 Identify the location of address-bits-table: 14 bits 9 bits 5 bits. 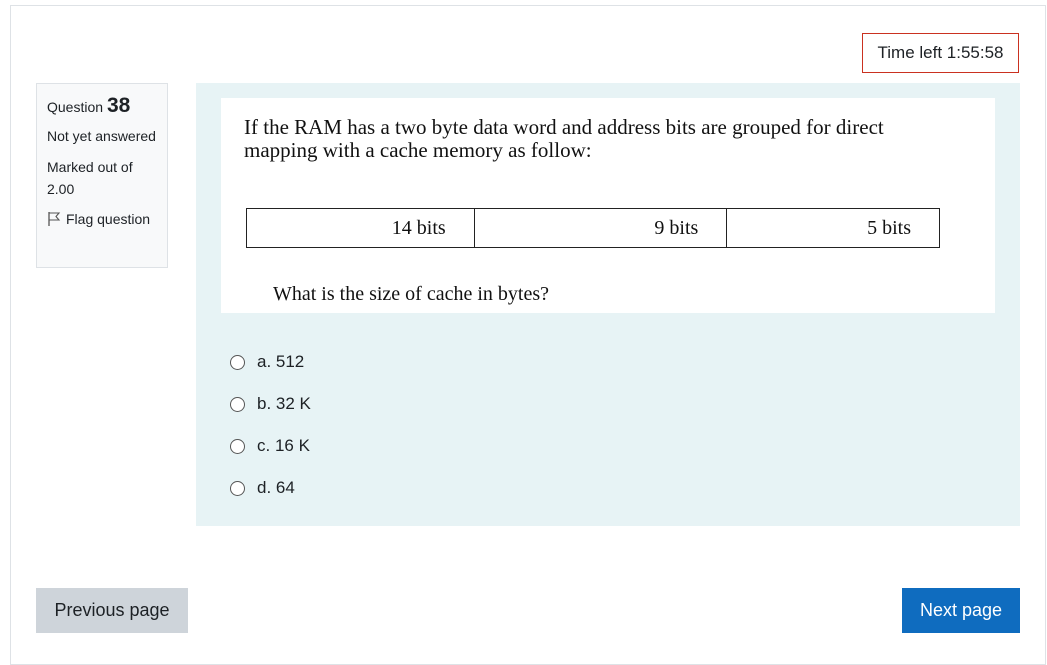
(593, 228).